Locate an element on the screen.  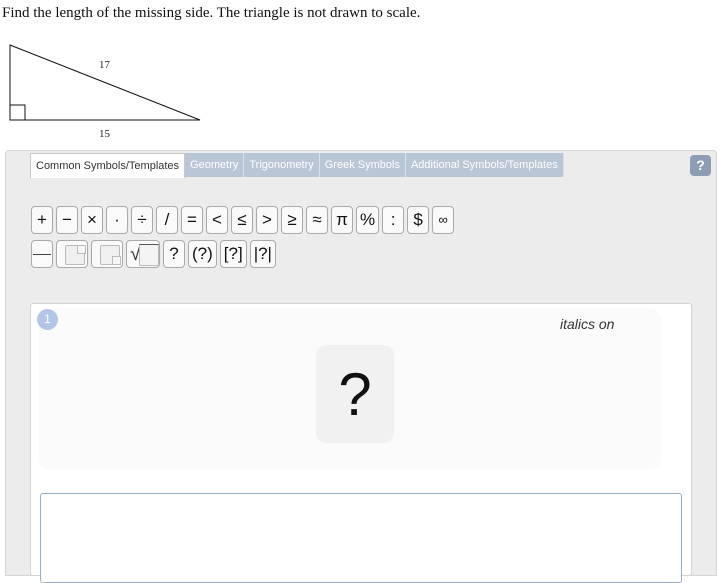
infinity-button: ∞ is located at coordinates (443, 220).